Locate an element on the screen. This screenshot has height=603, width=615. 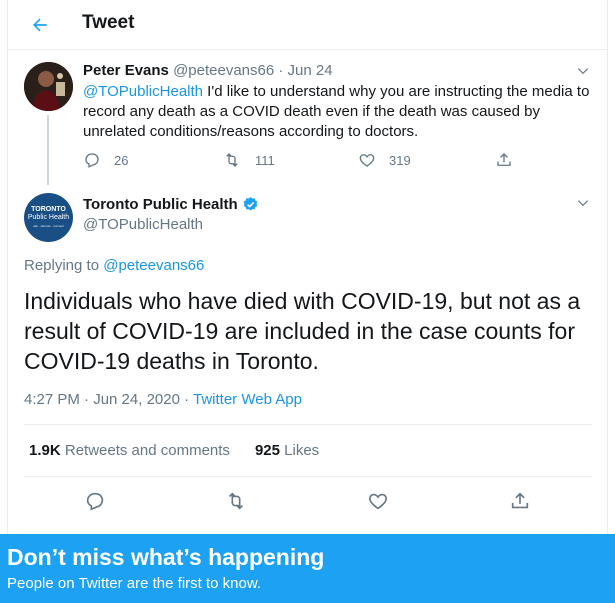
avatar-line-2: Public Health is located at coordinates (48, 217).